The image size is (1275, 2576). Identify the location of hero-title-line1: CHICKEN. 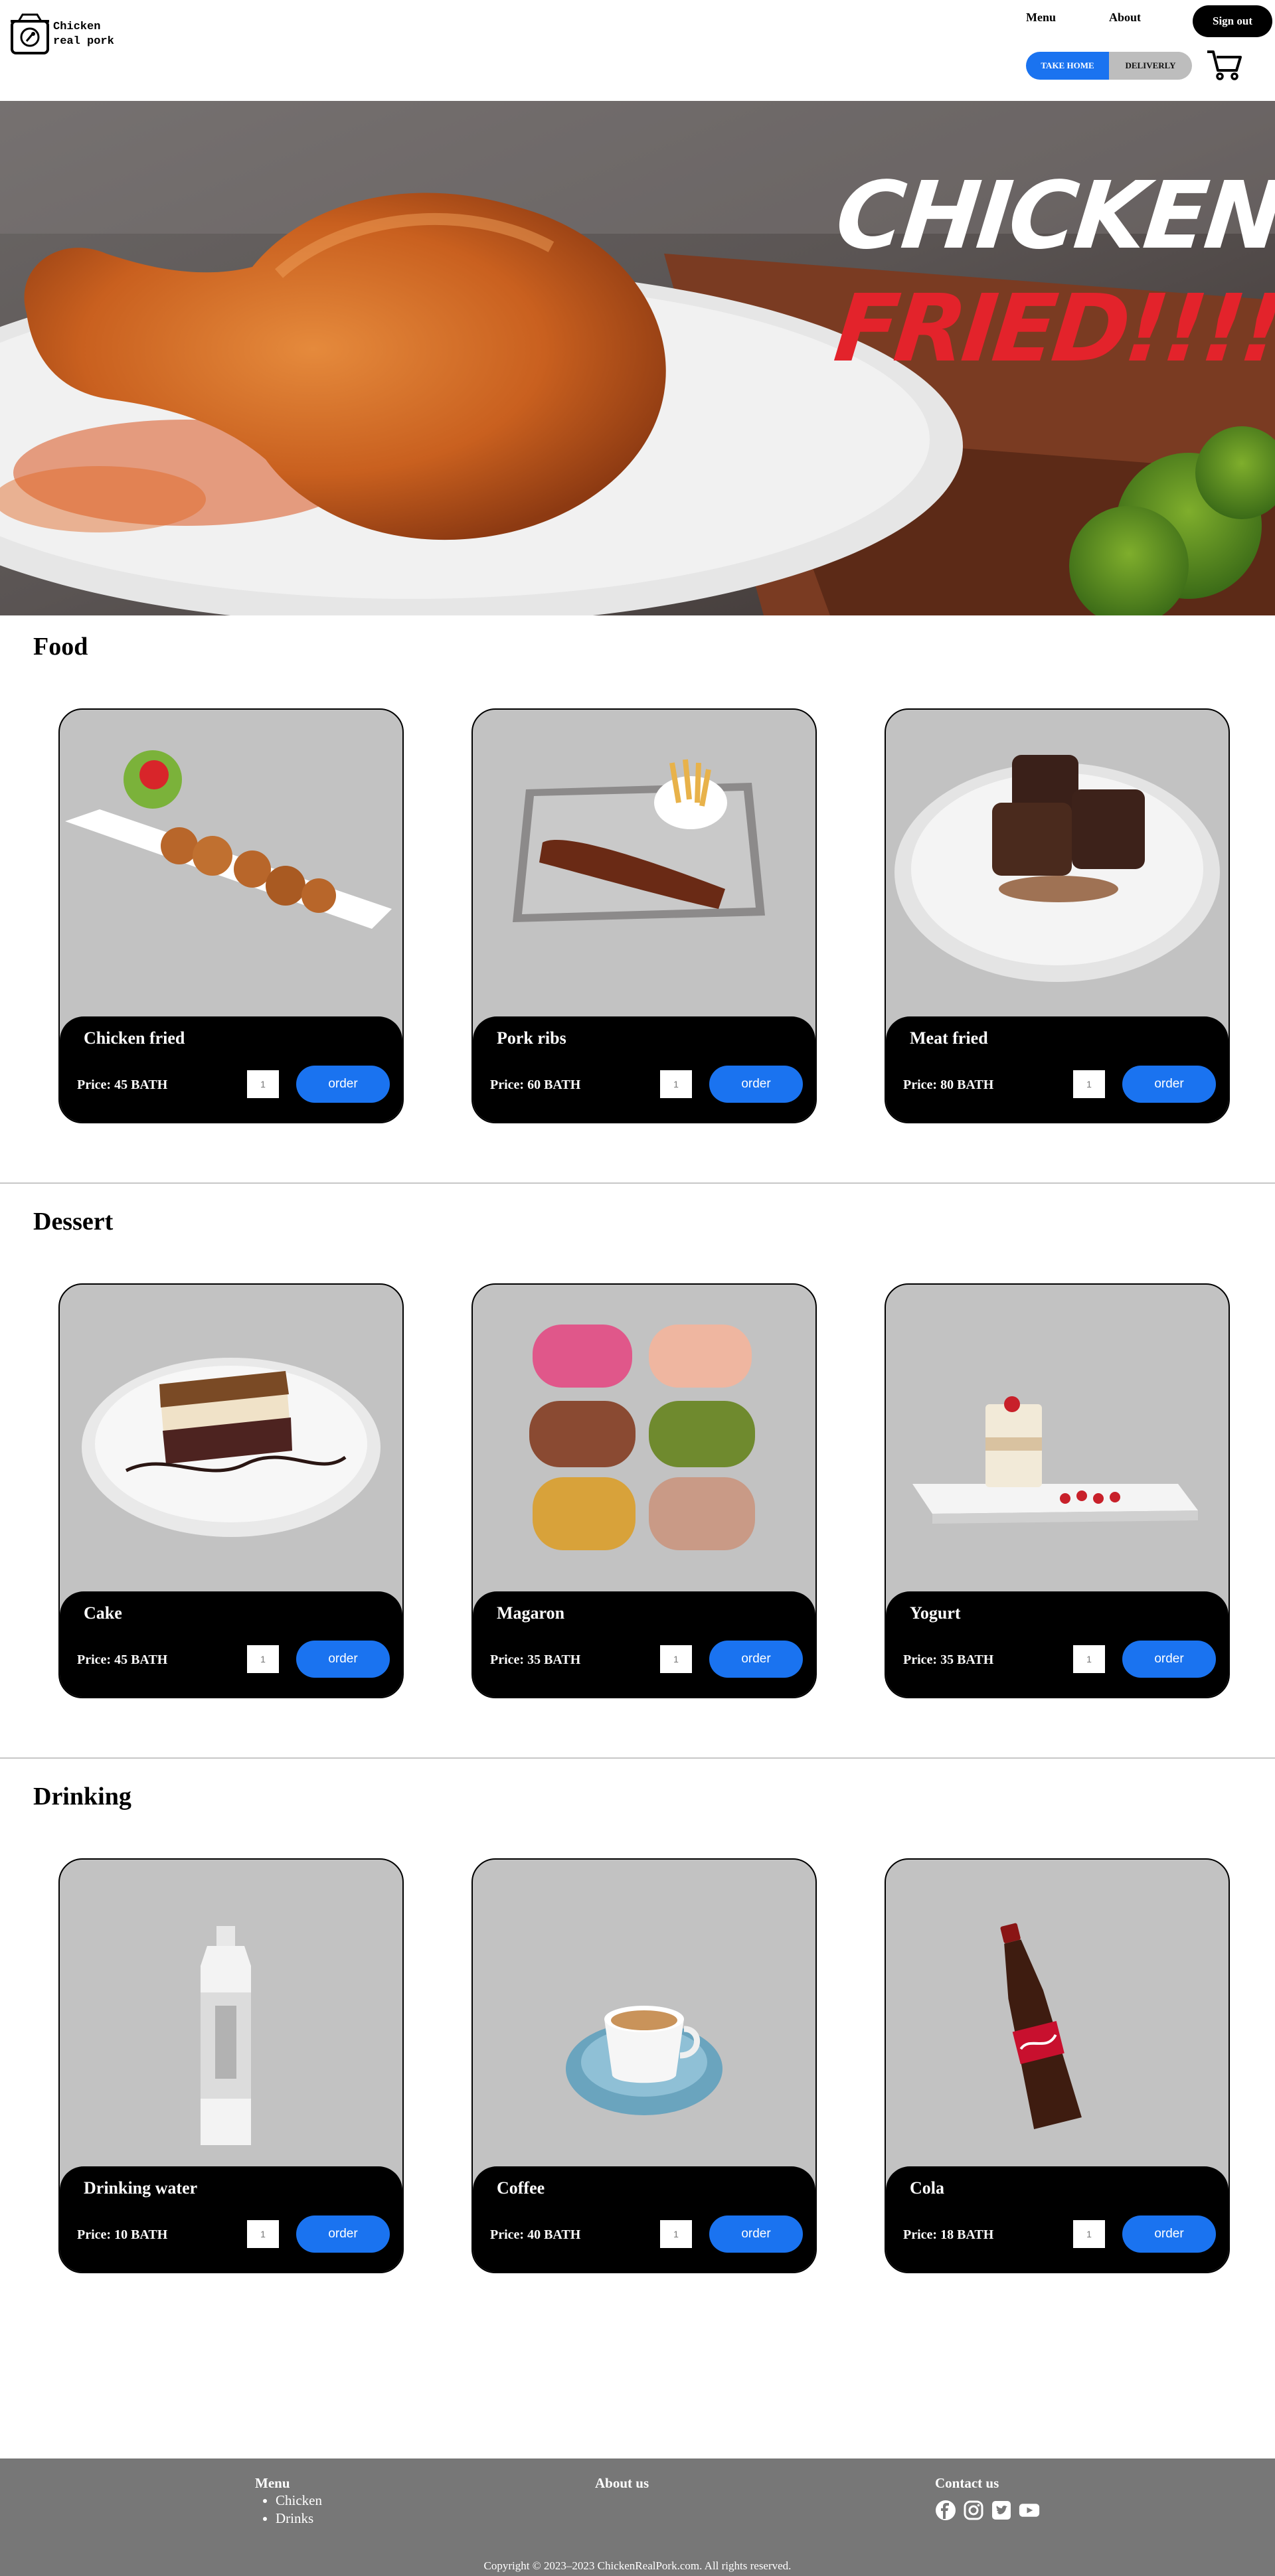
(1053, 216).